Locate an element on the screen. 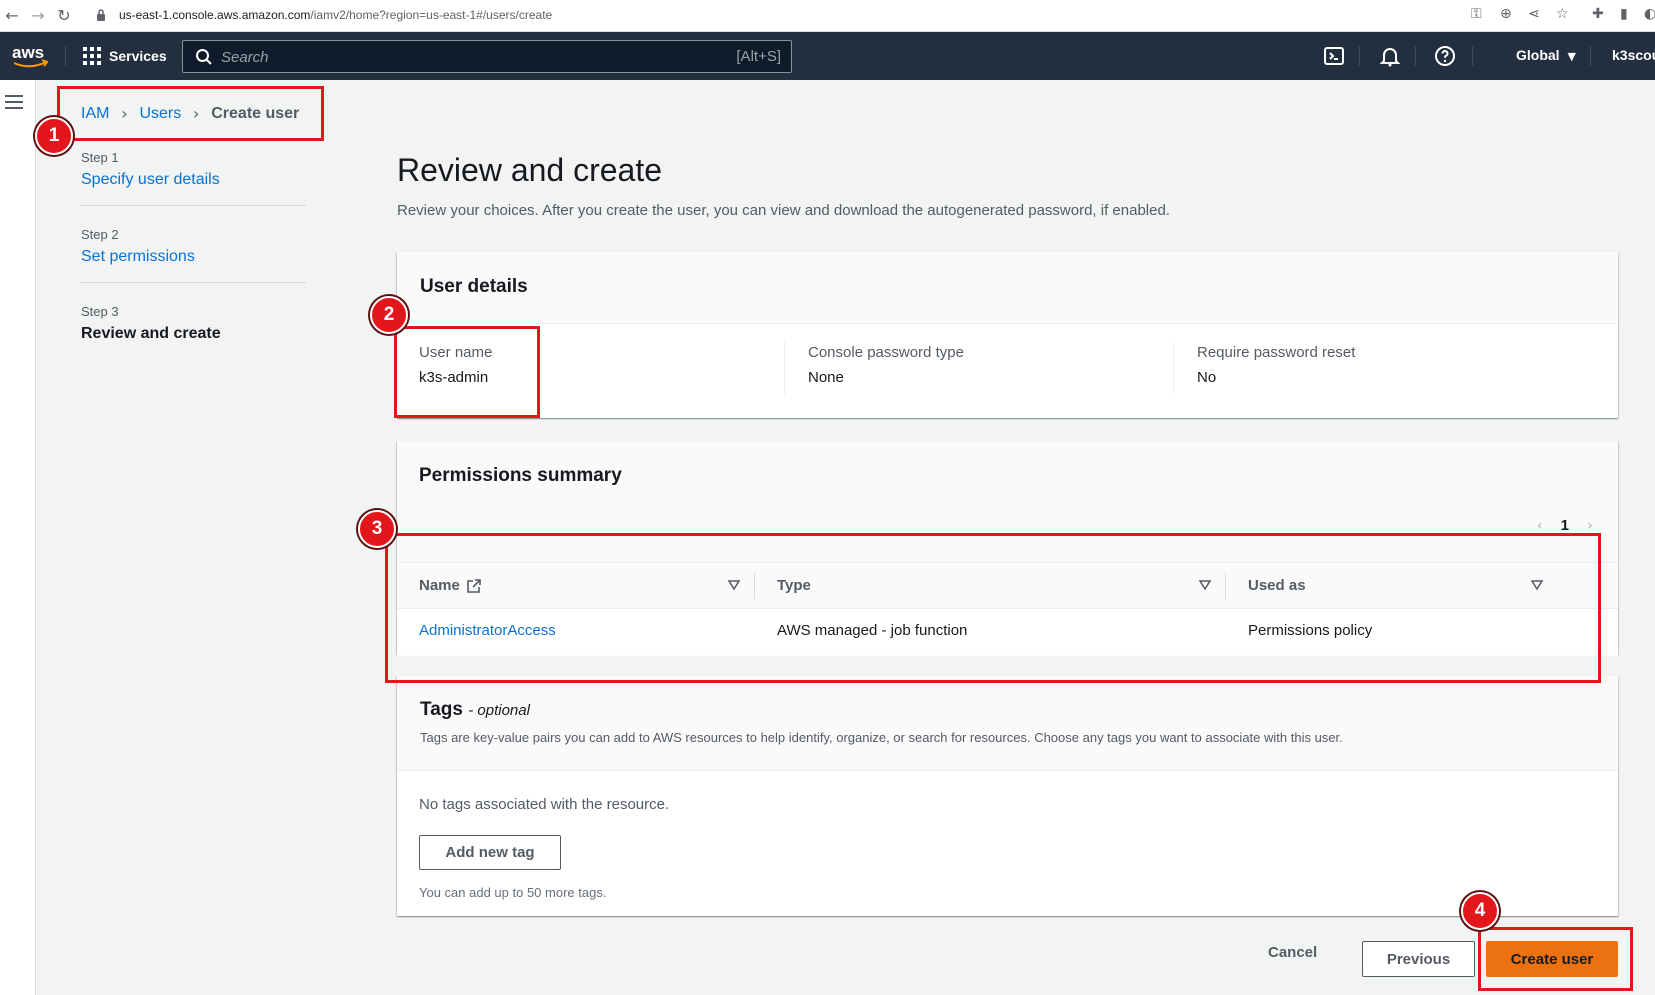 The image size is (1655, 995). region-label: Global is located at coordinates (1538, 55).